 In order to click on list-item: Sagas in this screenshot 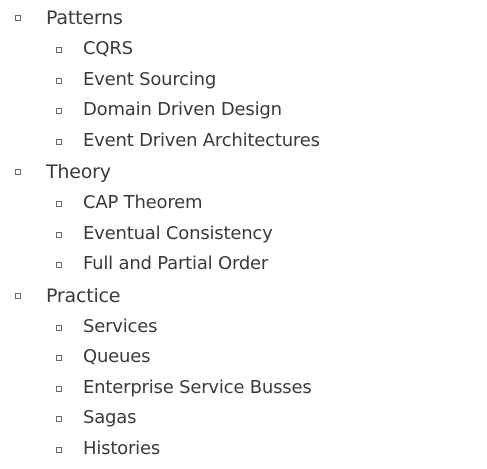, I will do `click(243, 419)`.